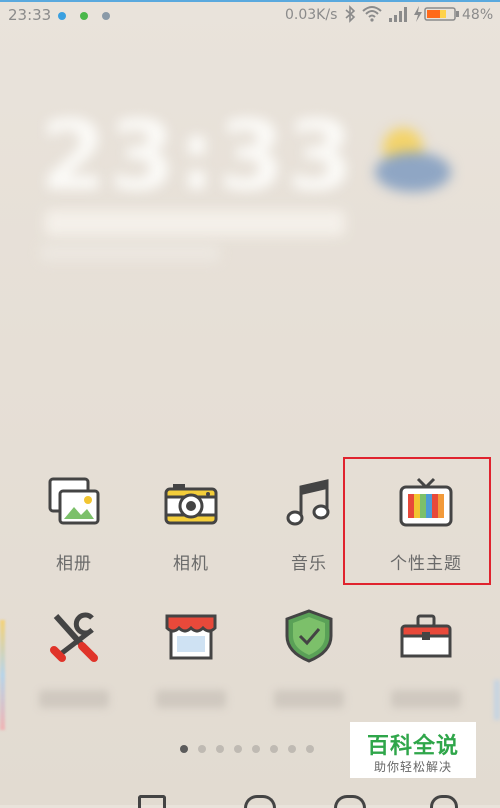 The height and width of the screenshot is (808, 500). I want to click on signal-icon, so click(398, 14).